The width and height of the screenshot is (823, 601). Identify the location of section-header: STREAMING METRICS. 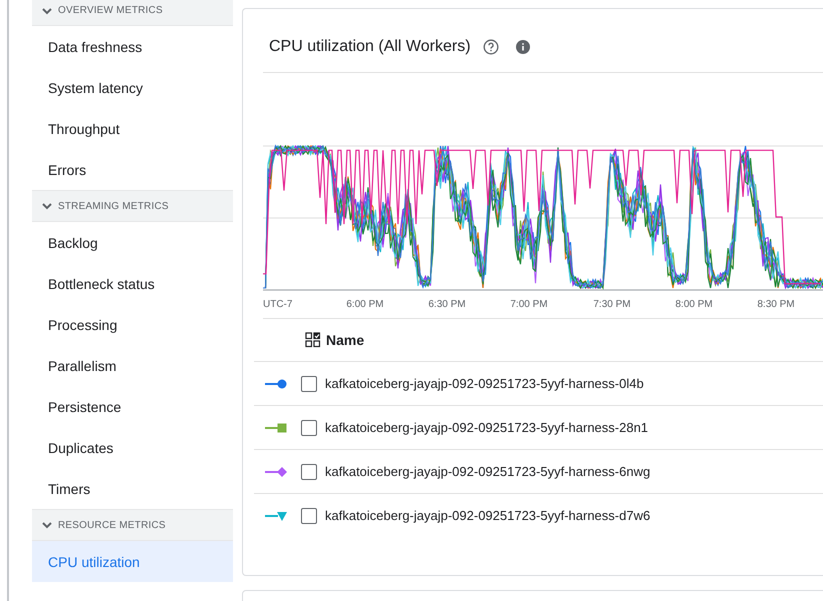
(132, 206).